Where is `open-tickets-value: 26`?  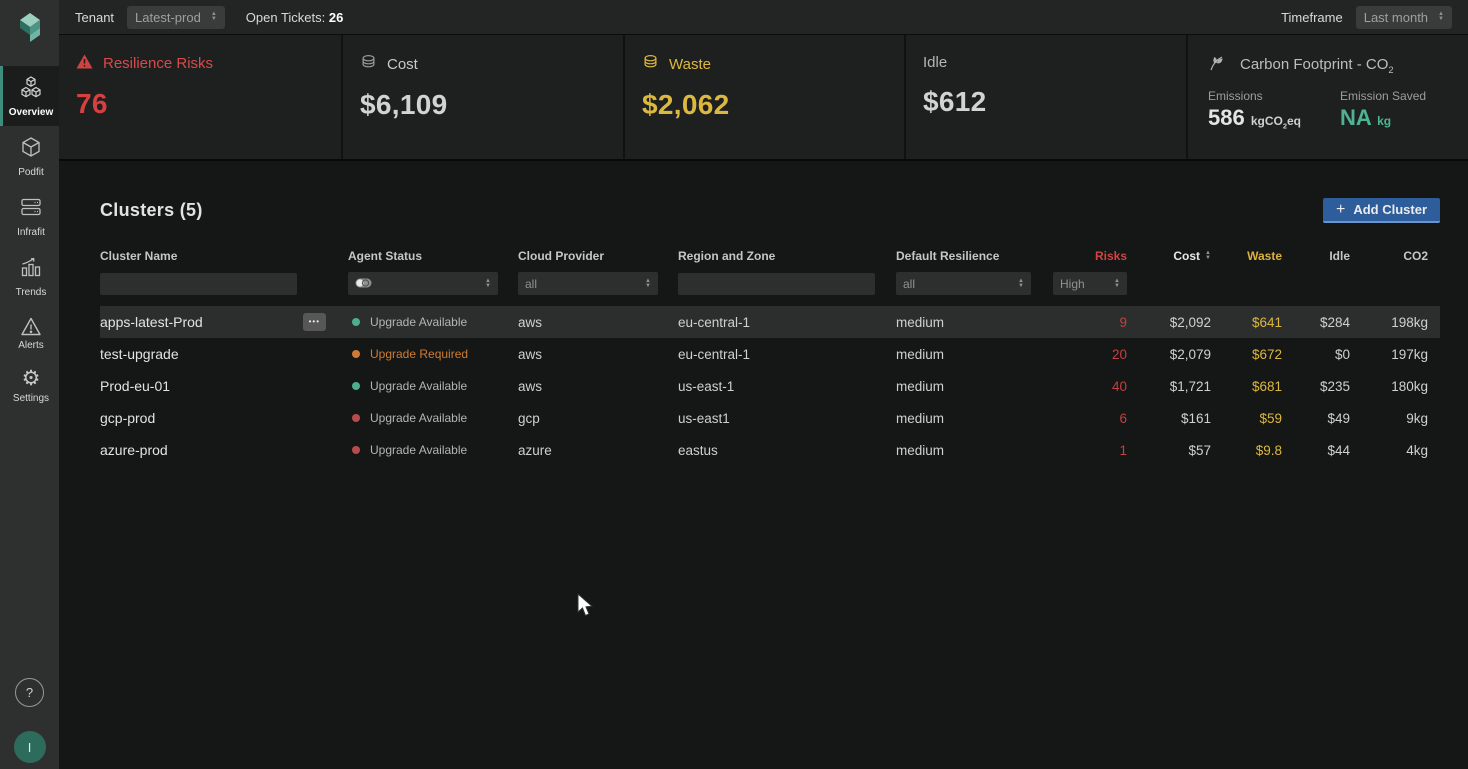
open-tickets-value: 26 is located at coordinates (336, 17).